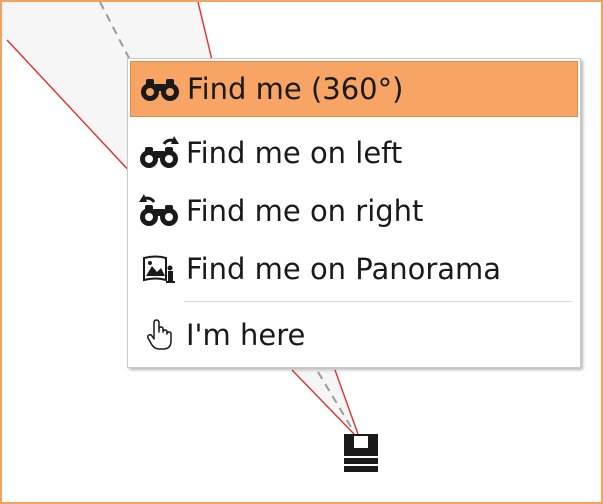 This screenshot has width=603, height=504. I want to click on menu-item-find-me-360: Find me (360°), so click(354, 89).